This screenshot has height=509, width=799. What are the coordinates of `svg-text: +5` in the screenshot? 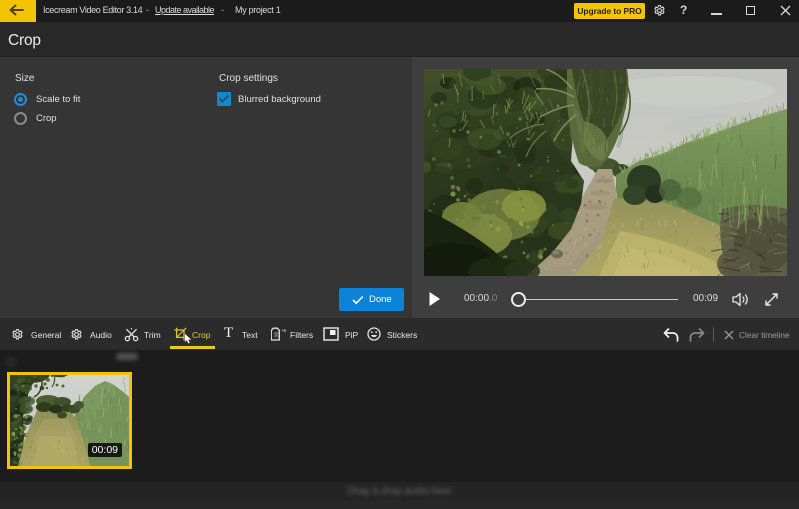 It's located at (284, 330).